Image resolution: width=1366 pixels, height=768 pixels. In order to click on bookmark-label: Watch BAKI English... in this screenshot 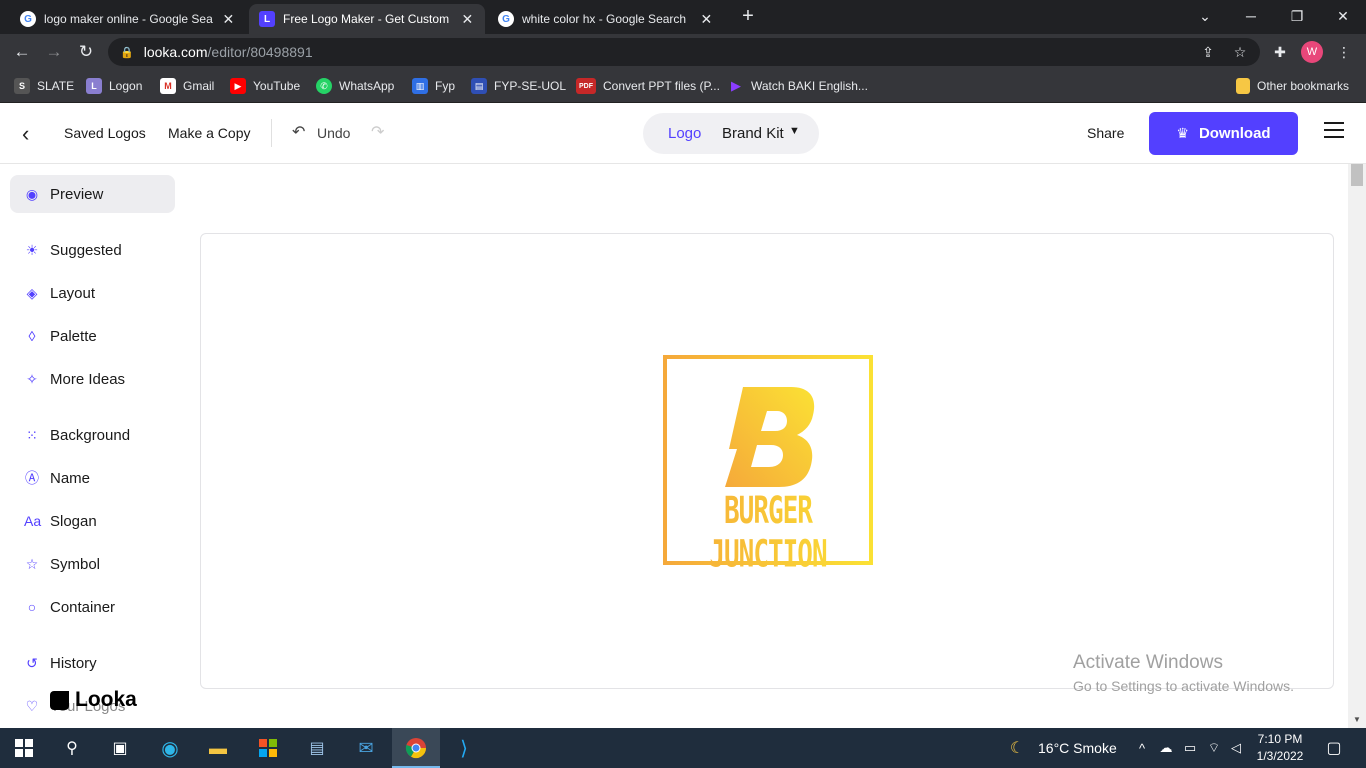, I will do `click(809, 86)`.